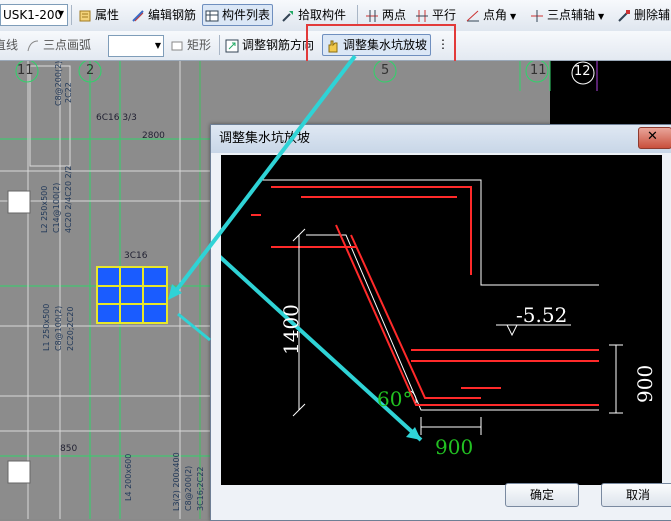  What do you see at coordinates (287, 16) in the screenshot?
I see `pick-component-icon` at bounding box center [287, 16].